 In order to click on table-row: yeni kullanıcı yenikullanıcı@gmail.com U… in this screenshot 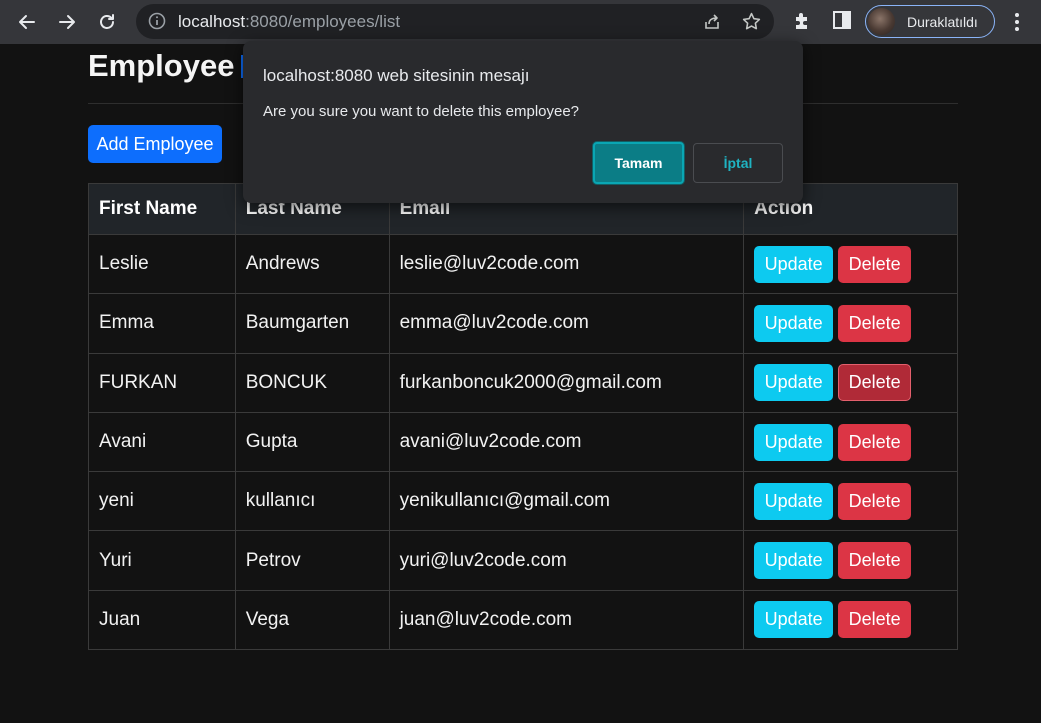, I will do `click(523, 501)`.